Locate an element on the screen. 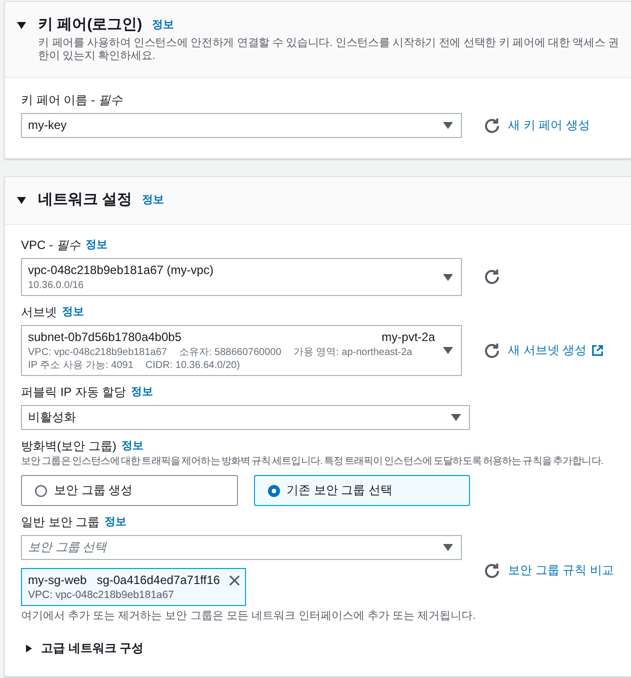 This screenshot has height=678, width=631. field-hint: 여기에서 추가 또는 제거하는 보안 그룹은 모든 네트워크 인터페이스에 추가 또는 제거됩니다. is located at coordinates (249, 616).